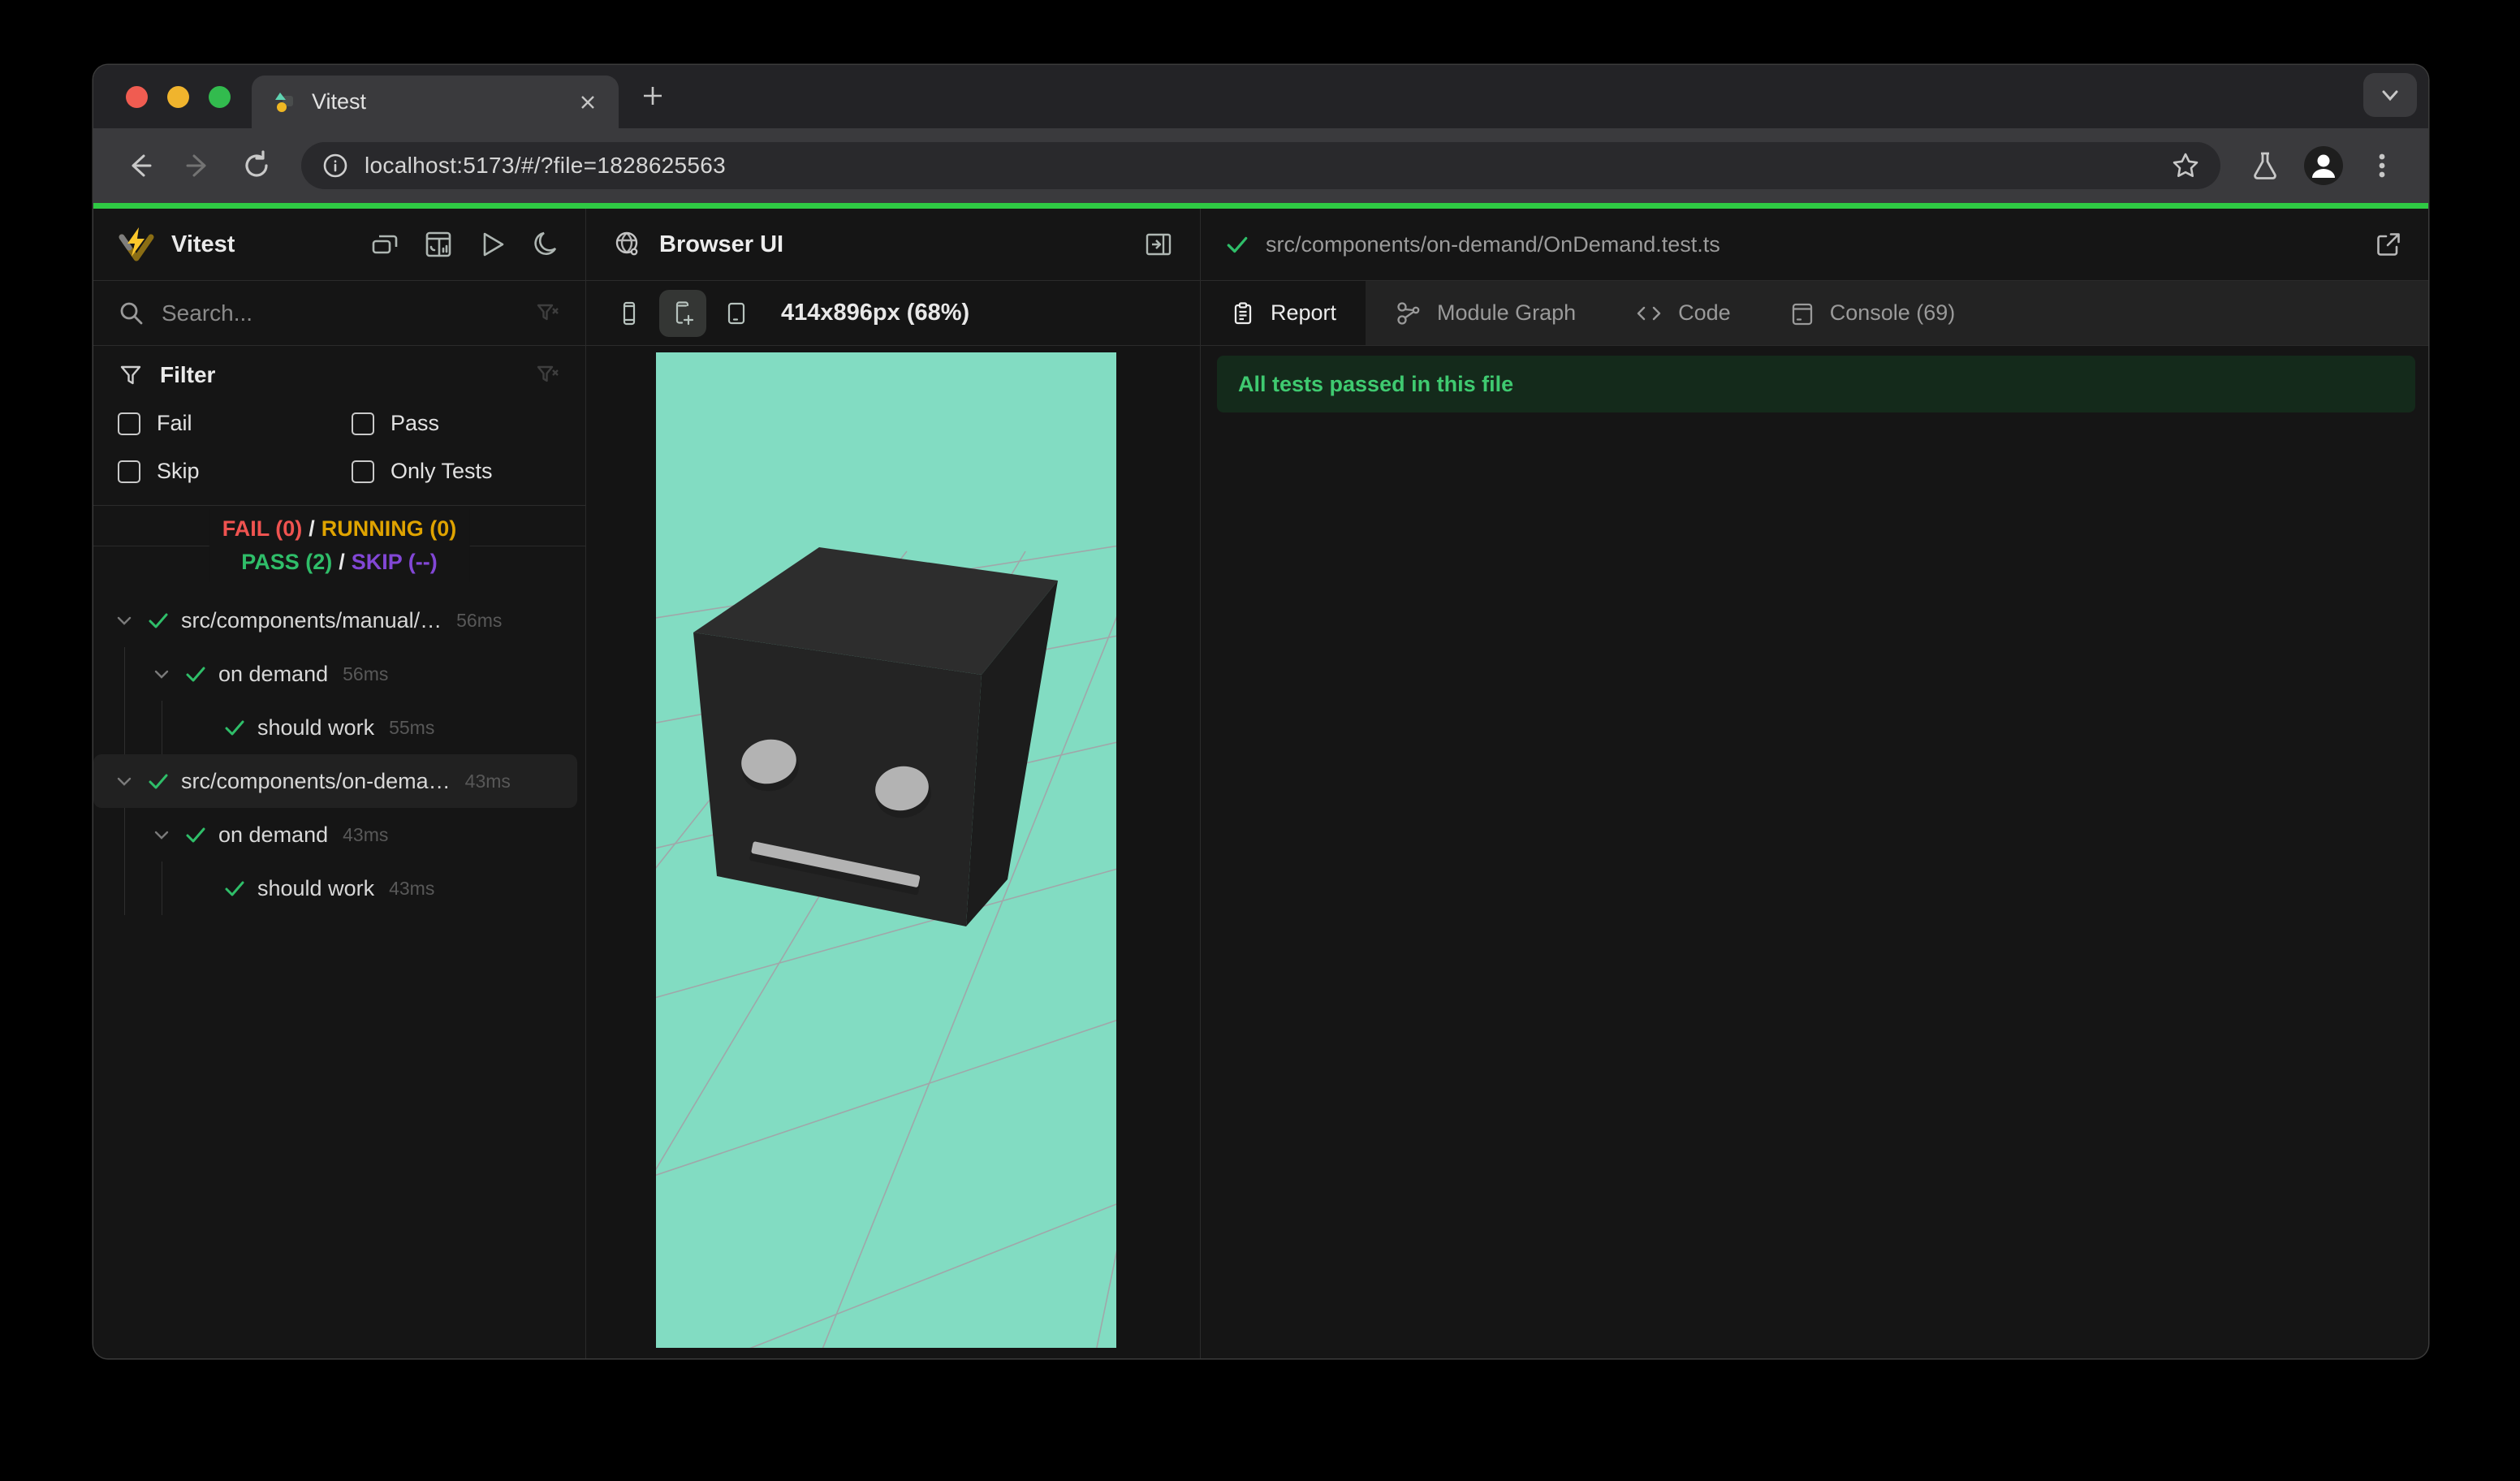 The height and width of the screenshot is (1481, 2520). I want to click on traffic-lights, so click(178, 97).